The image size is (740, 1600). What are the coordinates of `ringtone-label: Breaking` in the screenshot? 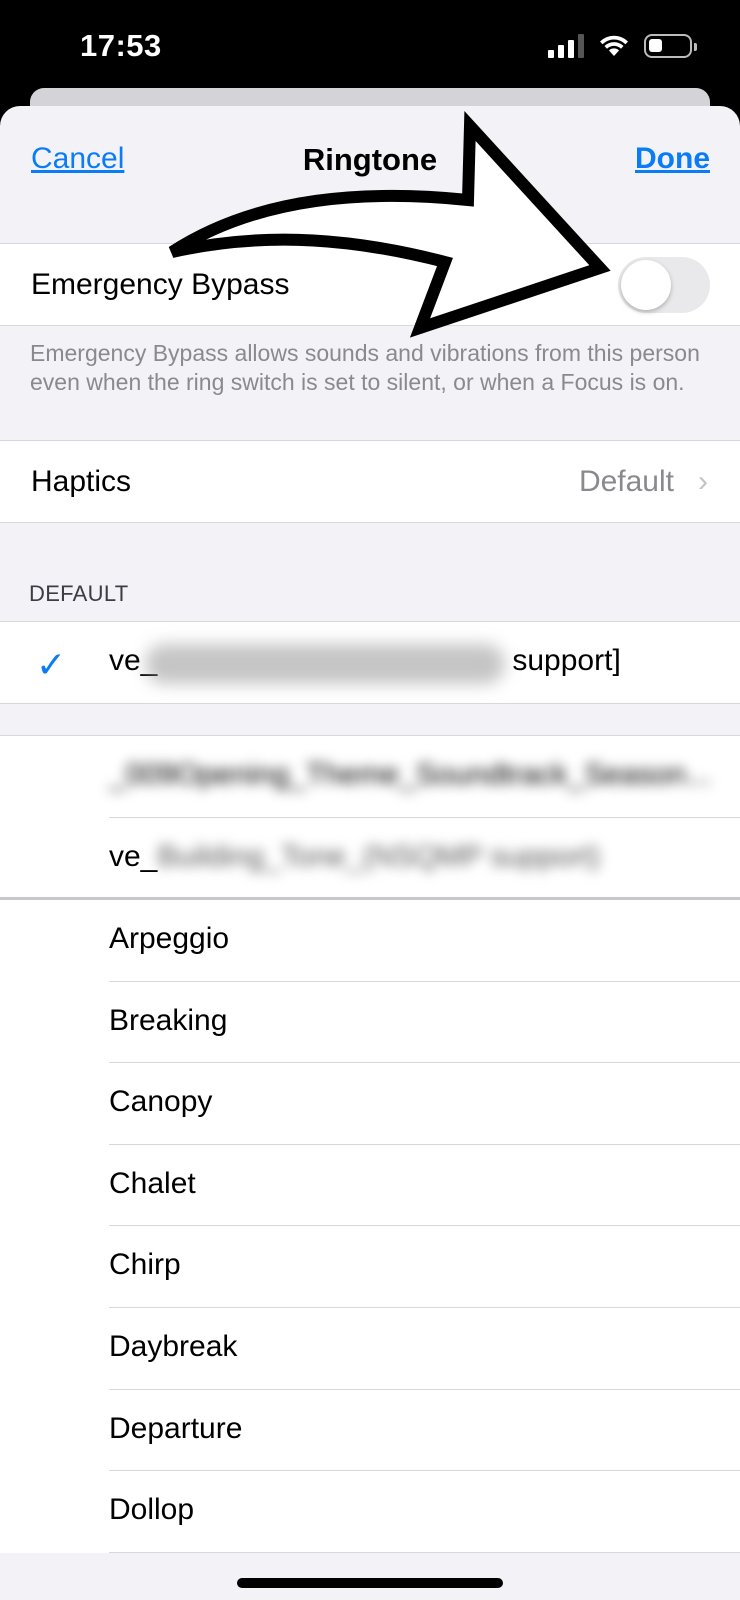 It's located at (168, 1020).